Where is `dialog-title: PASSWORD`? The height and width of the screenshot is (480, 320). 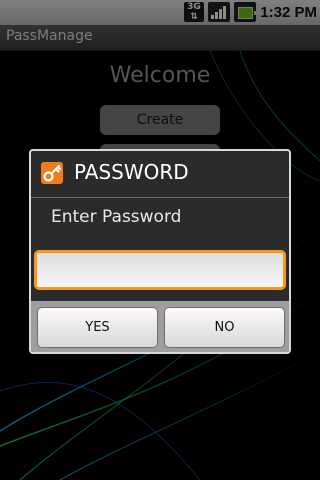
dialog-title: PASSWORD is located at coordinates (131, 172).